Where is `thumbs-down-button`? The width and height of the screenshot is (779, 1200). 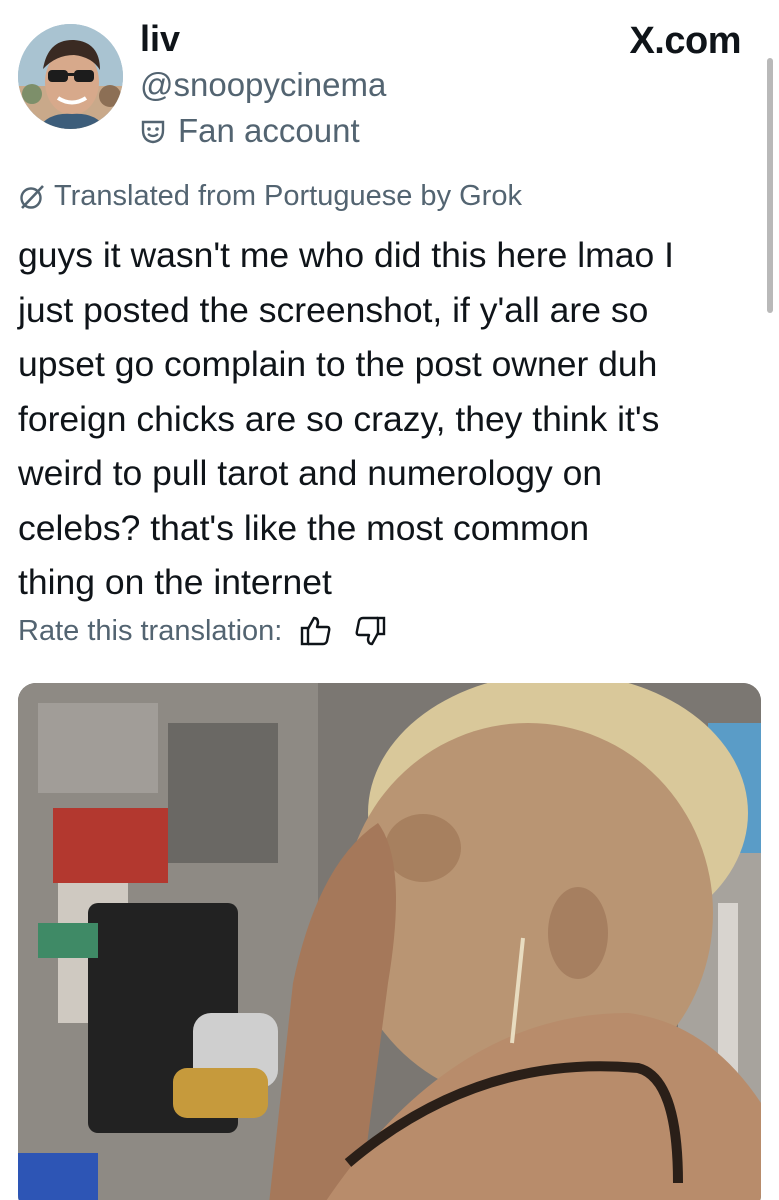 thumbs-down-button is located at coordinates (370, 631).